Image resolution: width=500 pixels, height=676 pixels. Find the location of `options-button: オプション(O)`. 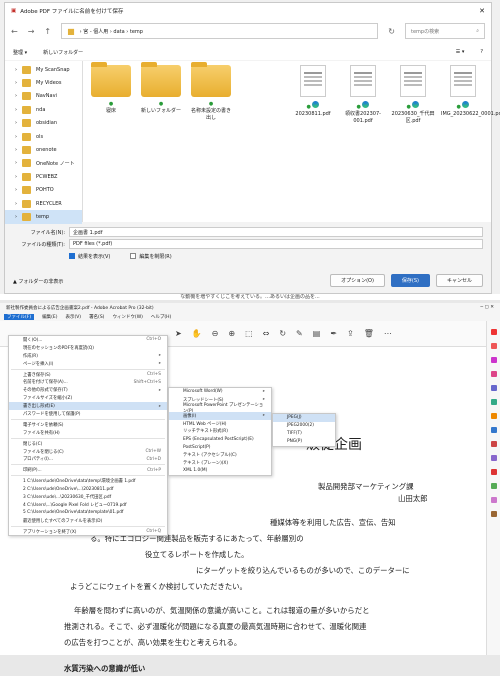

options-button: オプション(O) is located at coordinates (357, 280).